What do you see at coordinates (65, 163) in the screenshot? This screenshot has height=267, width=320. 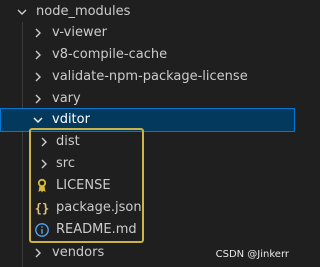 I see `tree-item-label: src` at bounding box center [65, 163].